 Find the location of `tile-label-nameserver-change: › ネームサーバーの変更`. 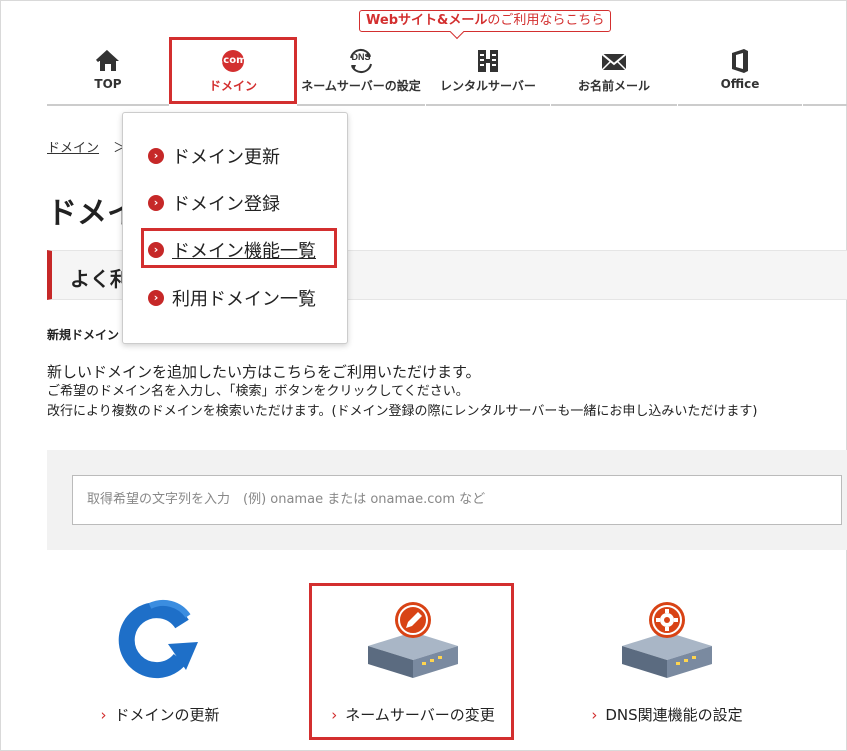

tile-label-nameserver-change: › ネームサーバーの変更 is located at coordinates (413, 714).